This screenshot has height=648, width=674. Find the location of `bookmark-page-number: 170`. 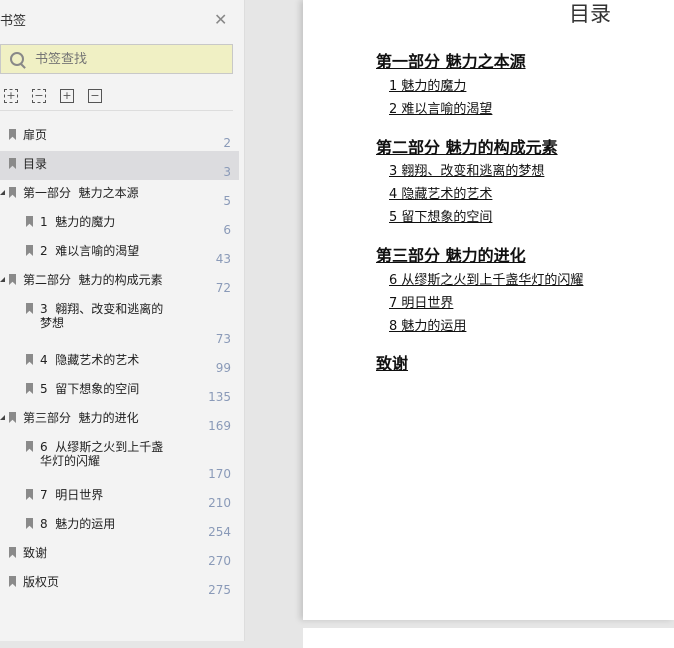

bookmark-page-number: 170 is located at coordinates (219, 474).